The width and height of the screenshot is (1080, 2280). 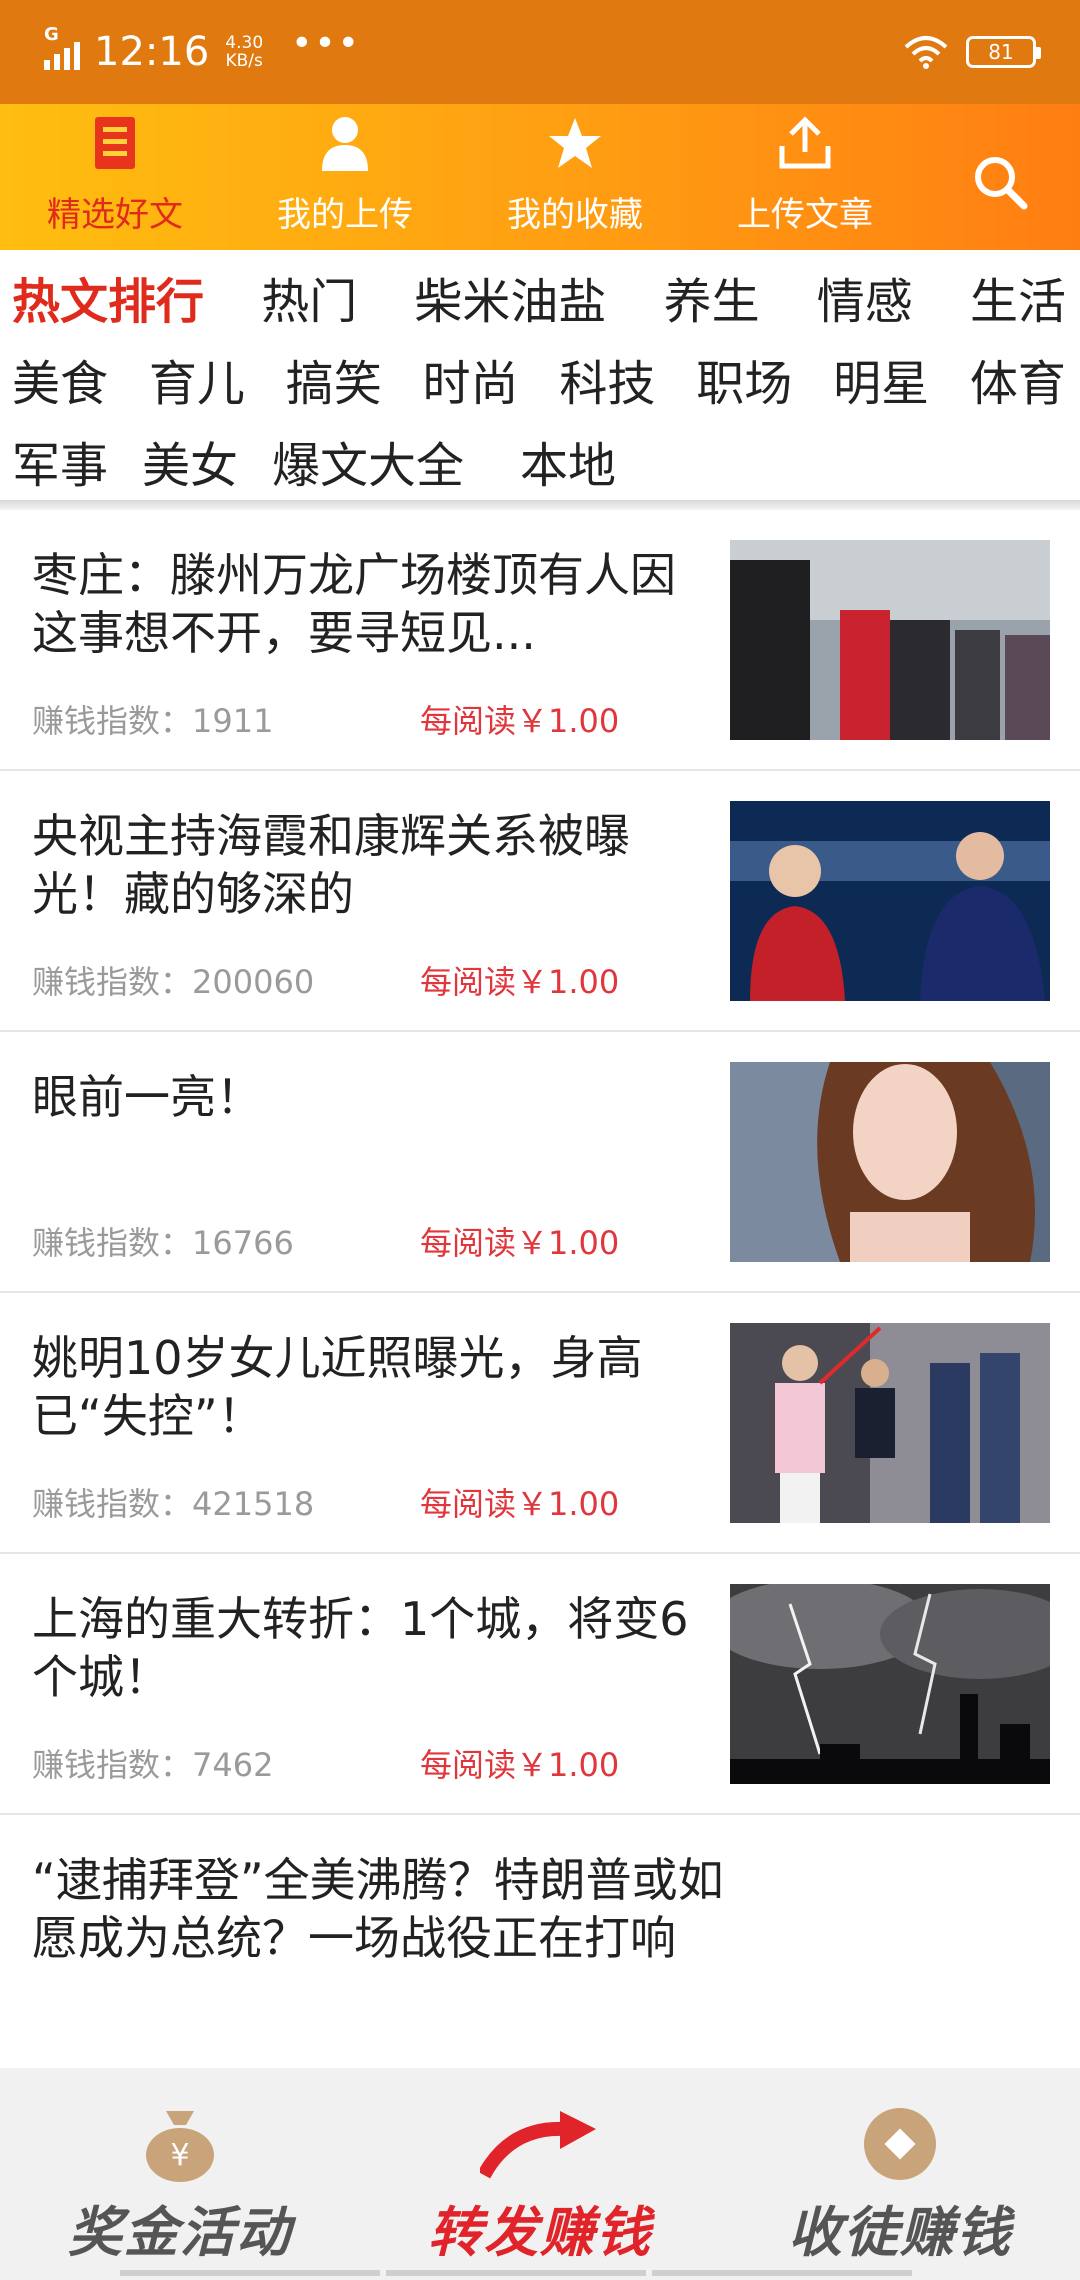 I want to click on wifi-icon, so click(x=926, y=52).